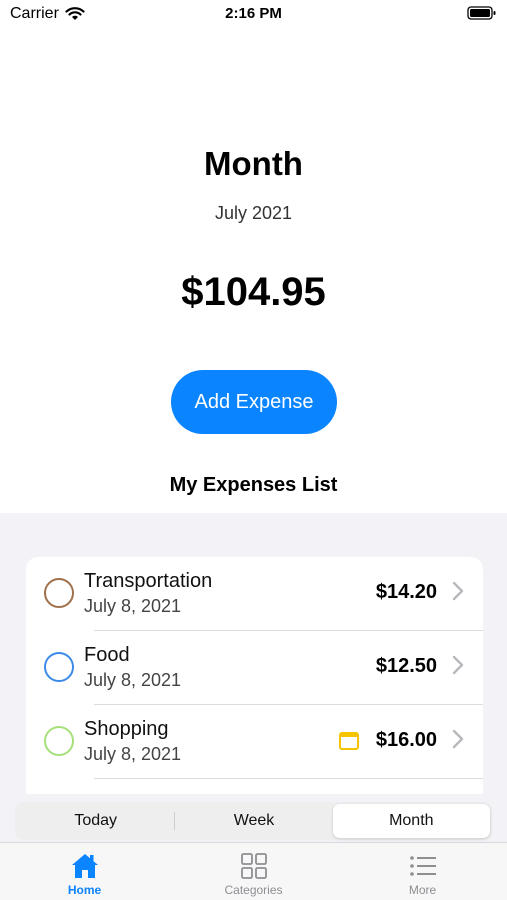  Describe the element at coordinates (253, 163) in the screenshot. I see `page-title: Month` at that location.